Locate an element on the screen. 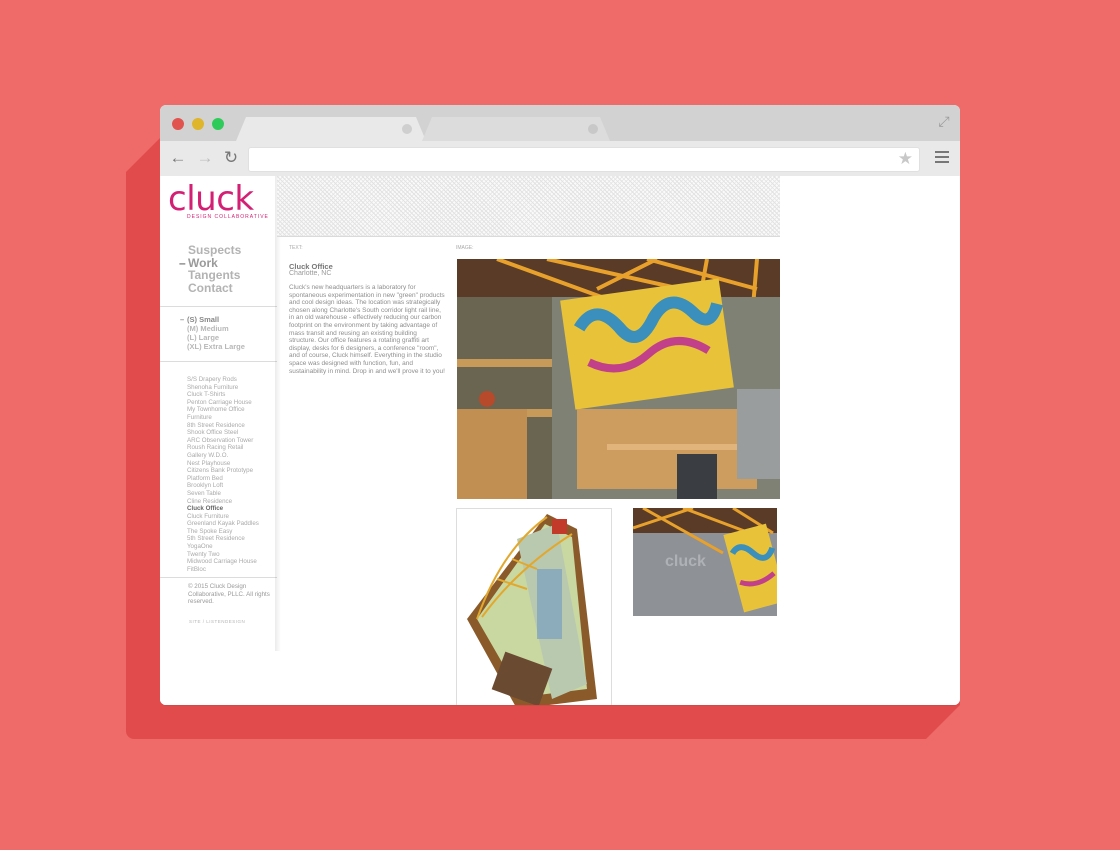 The height and width of the screenshot is (850, 1120). site-logo-subtitle: DESIGN COLLABORATIVE is located at coordinates (228, 217).